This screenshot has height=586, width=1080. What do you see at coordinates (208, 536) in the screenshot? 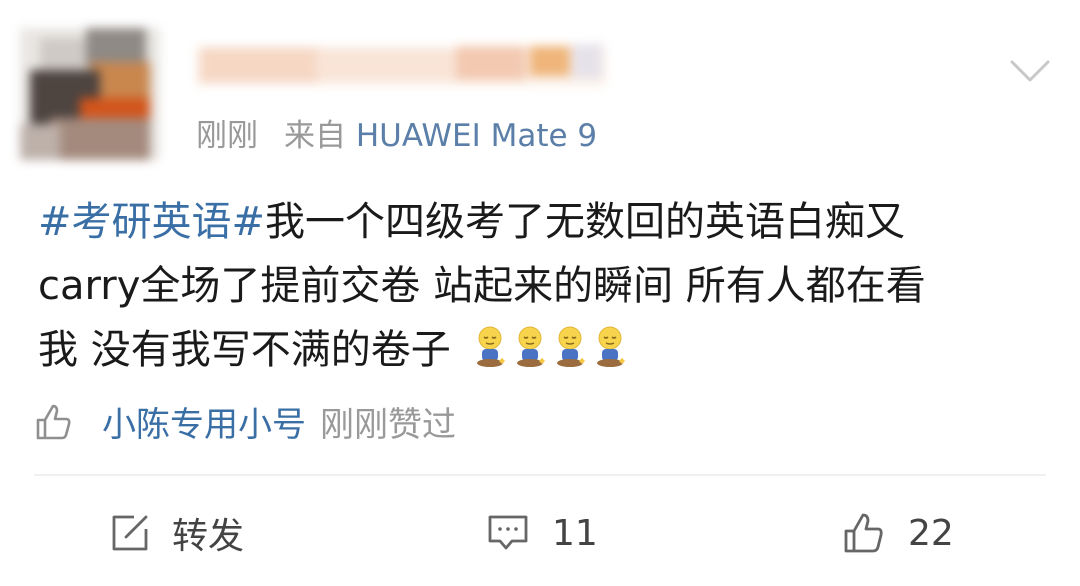
I see `repost-label: 转发` at bounding box center [208, 536].